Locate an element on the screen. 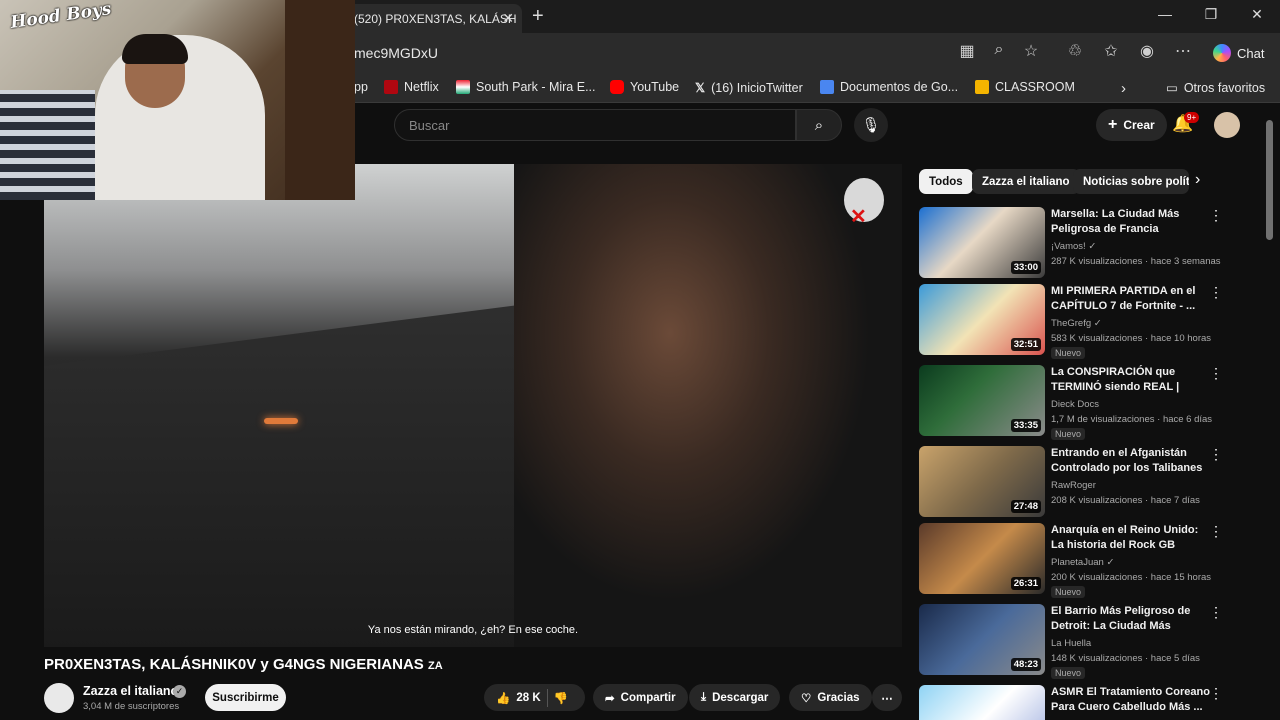 Image resolution: width=1280 pixels, height=720 pixels. bookmark-pp: pp is located at coordinates (361, 87).